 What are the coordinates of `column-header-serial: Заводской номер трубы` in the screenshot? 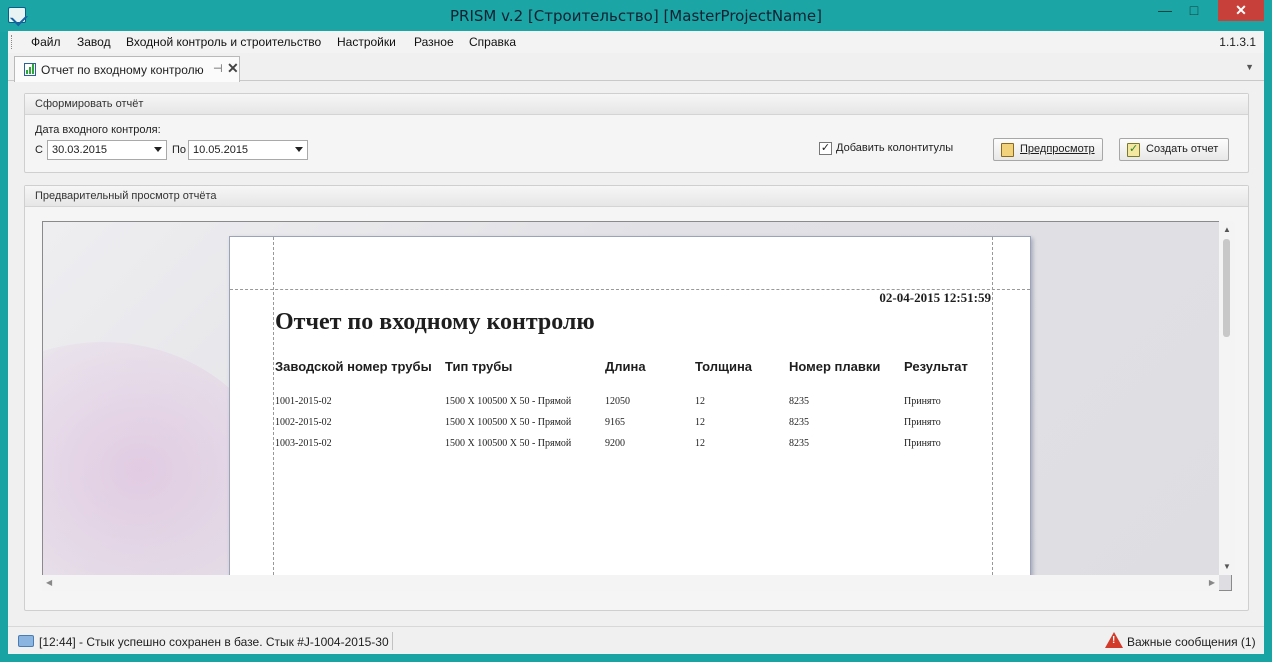 It's located at (353, 366).